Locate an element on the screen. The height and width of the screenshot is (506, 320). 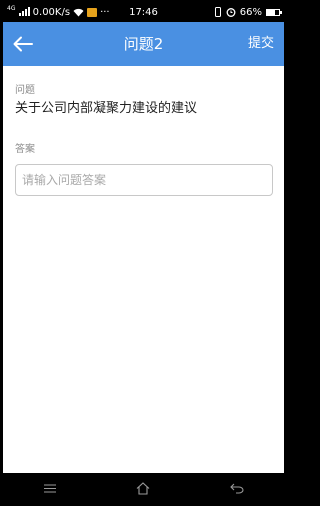
alarm-icon is located at coordinates (231, 12).